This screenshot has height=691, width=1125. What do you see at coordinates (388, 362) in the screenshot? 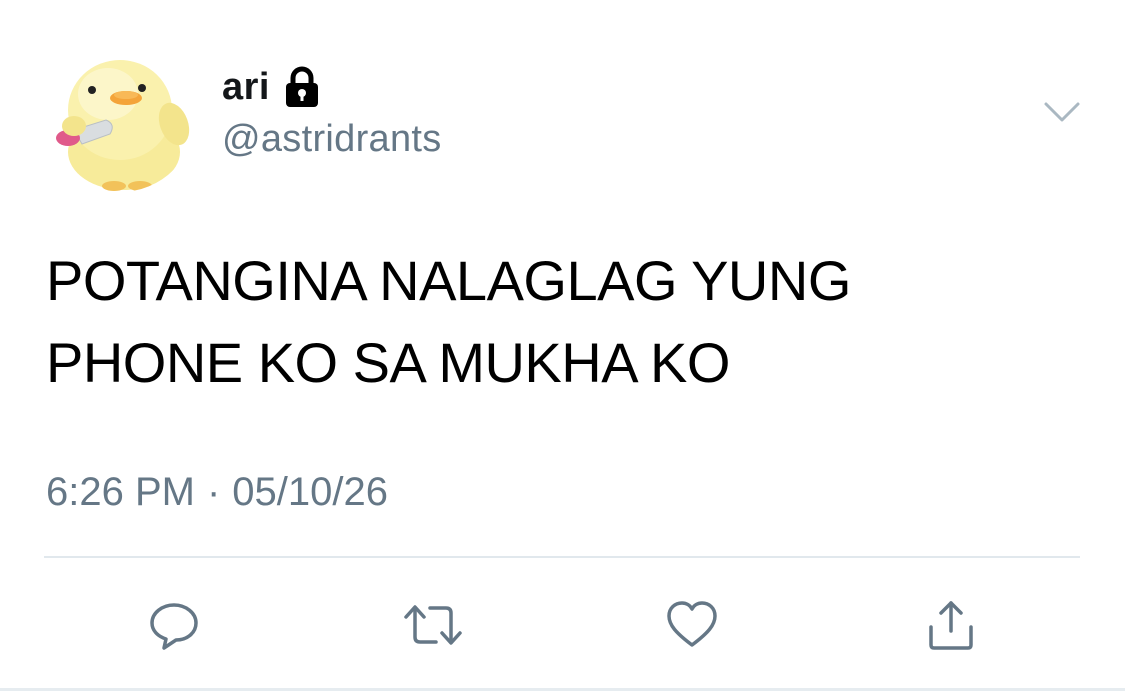
I see `tweet-text-line: PHONE KO SA MUKHA KO` at bounding box center [388, 362].